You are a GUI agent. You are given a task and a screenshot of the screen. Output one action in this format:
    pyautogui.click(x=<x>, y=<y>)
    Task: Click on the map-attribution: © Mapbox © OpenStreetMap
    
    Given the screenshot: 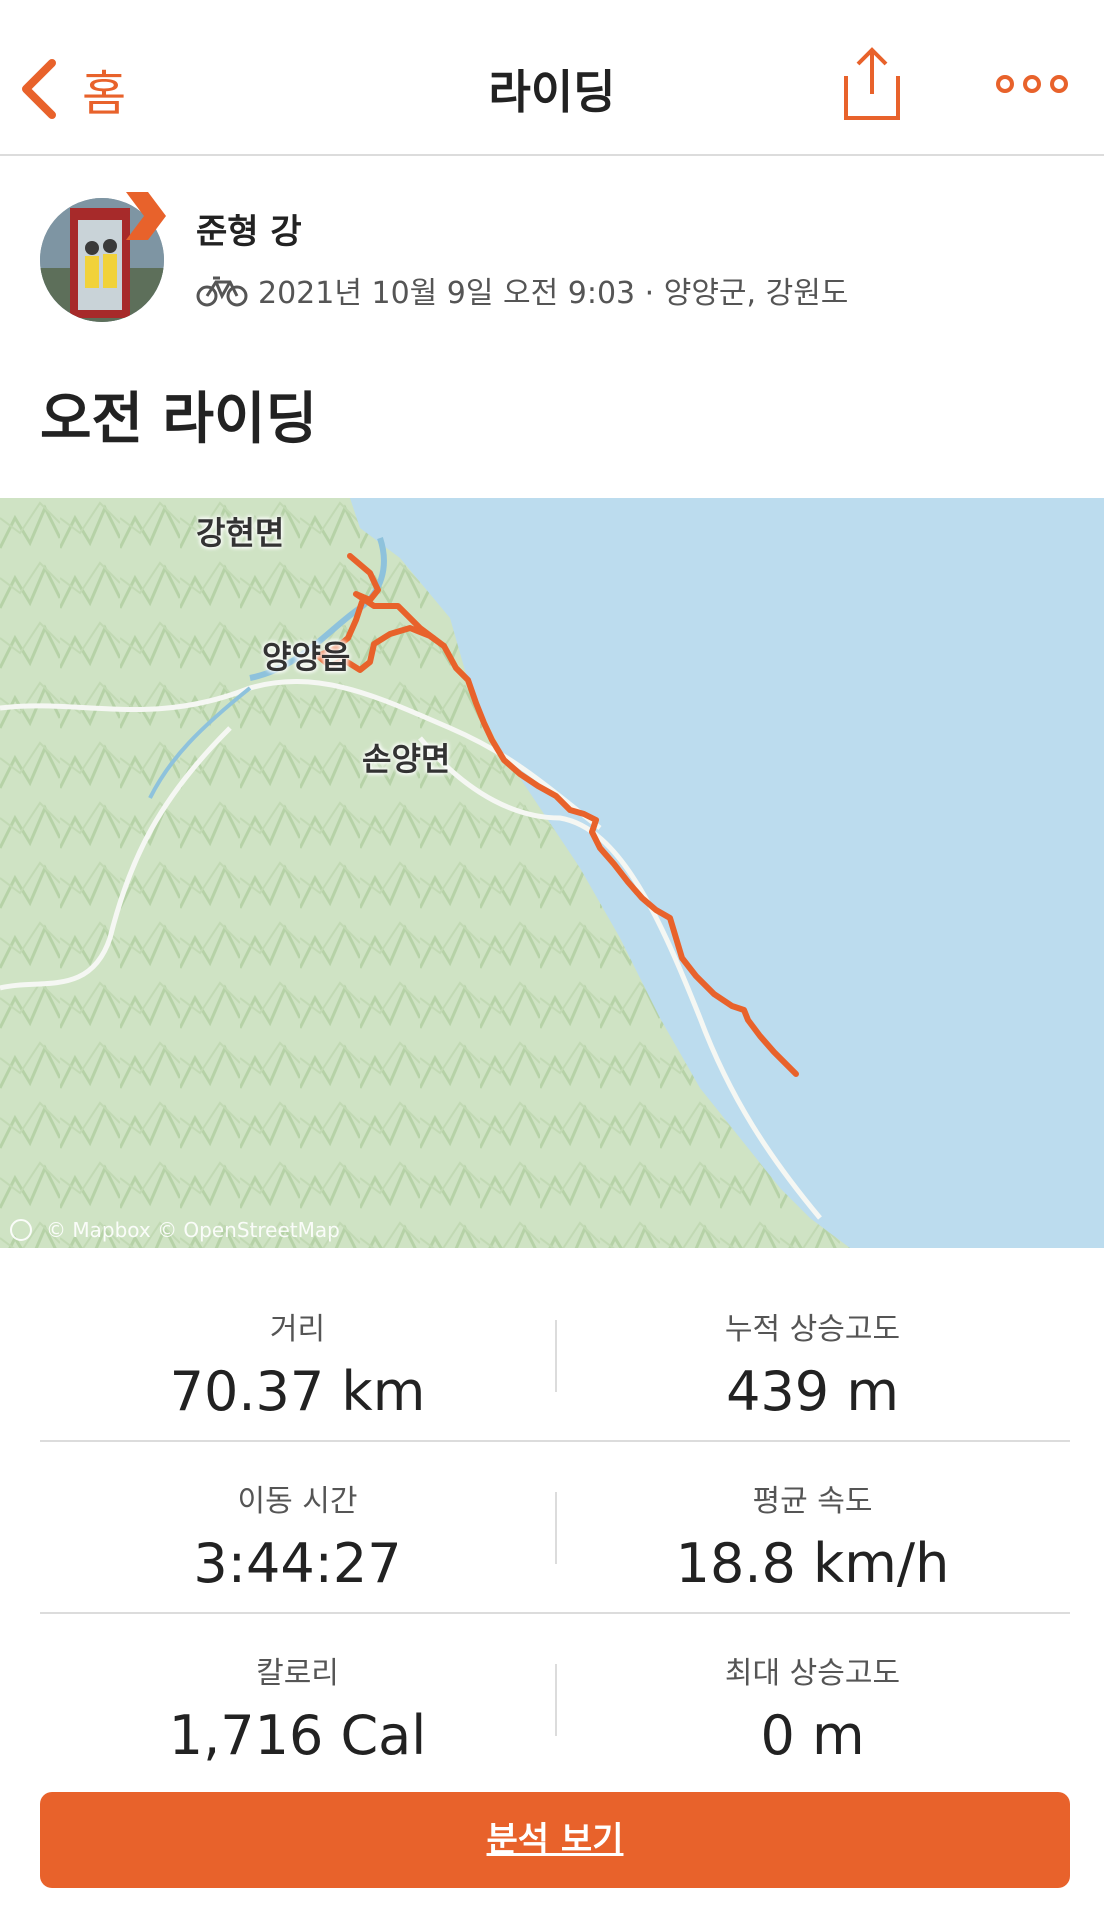 What is the action you would take?
    pyautogui.click(x=175, y=1230)
    